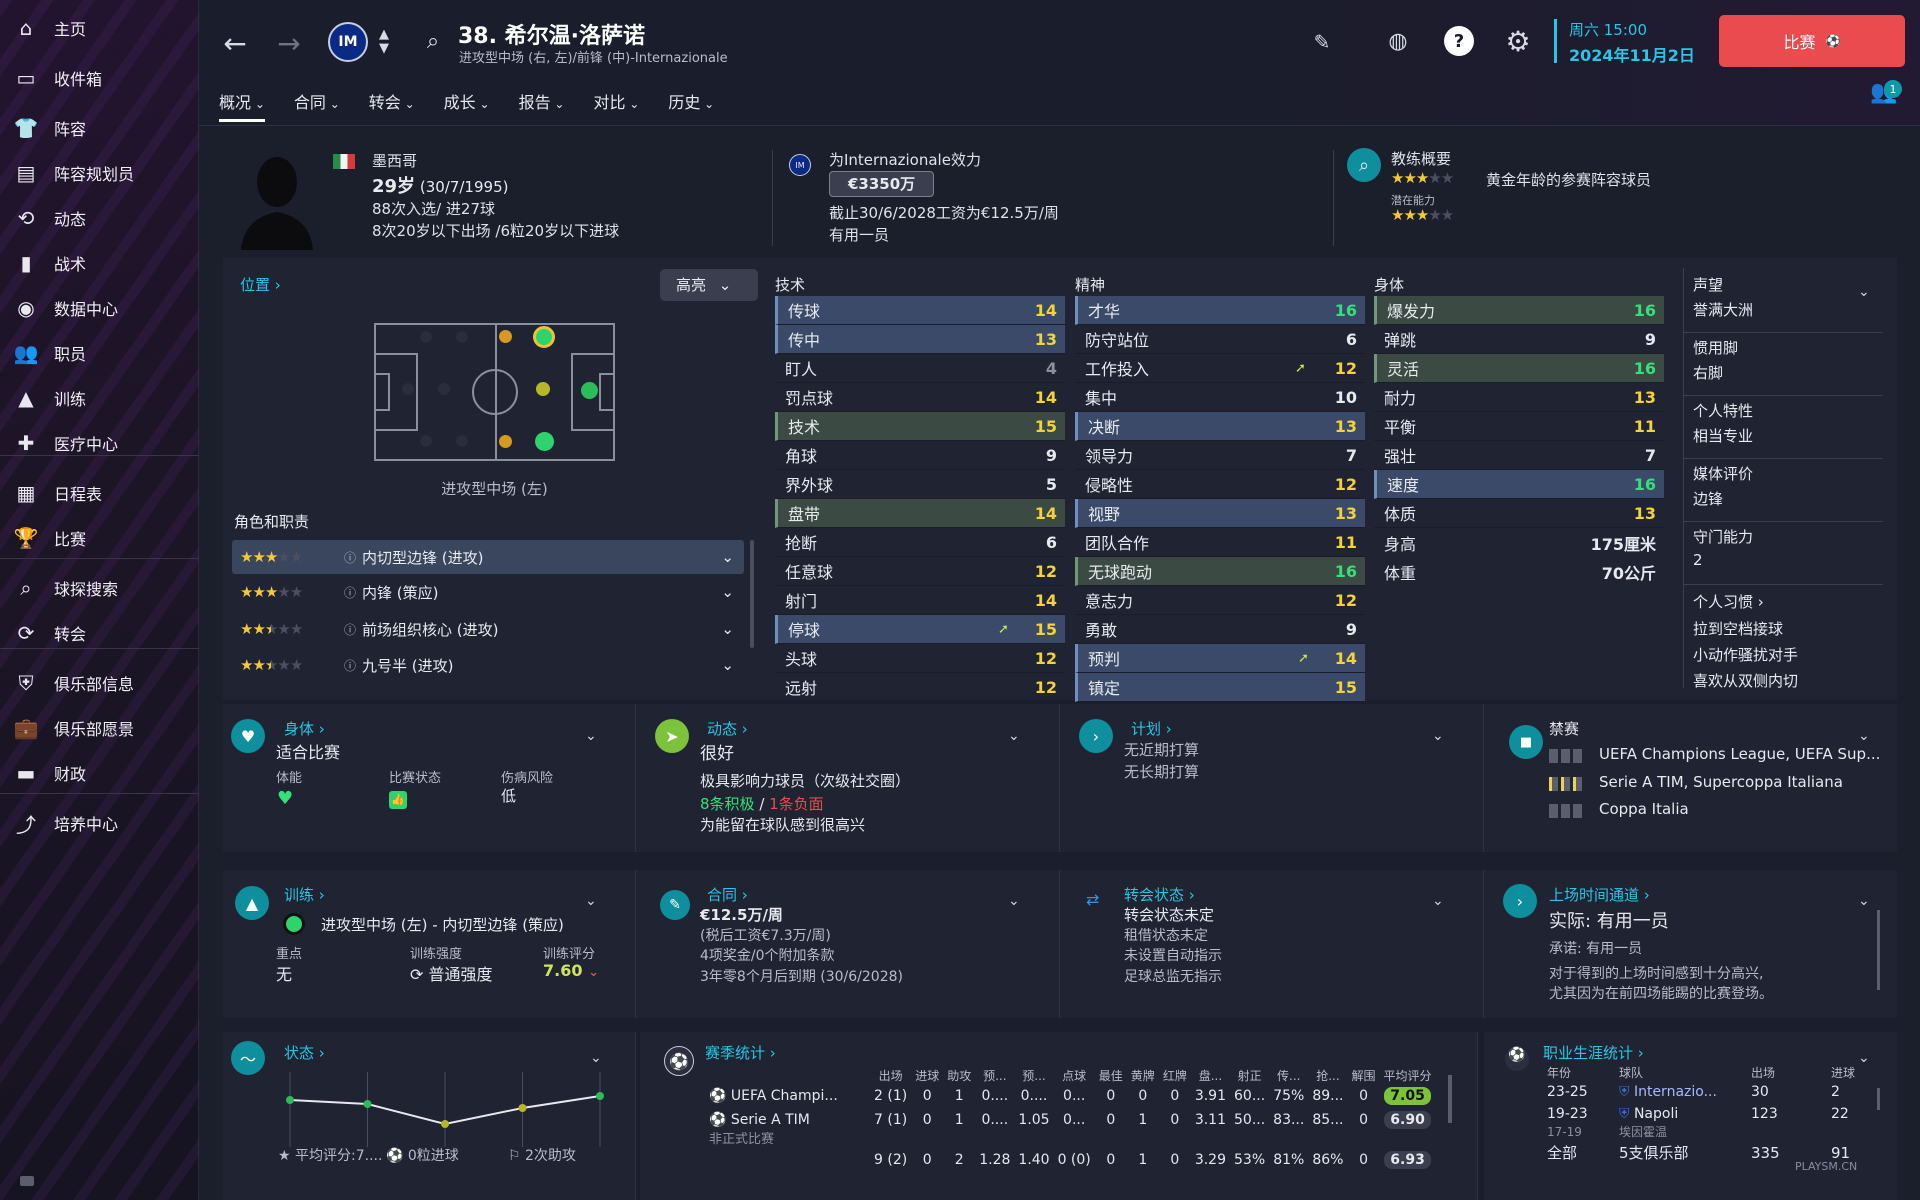 The height and width of the screenshot is (1200, 1920). I want to click on sidebar-item-13: ⌕ 球探搜索, so click(99, 588).